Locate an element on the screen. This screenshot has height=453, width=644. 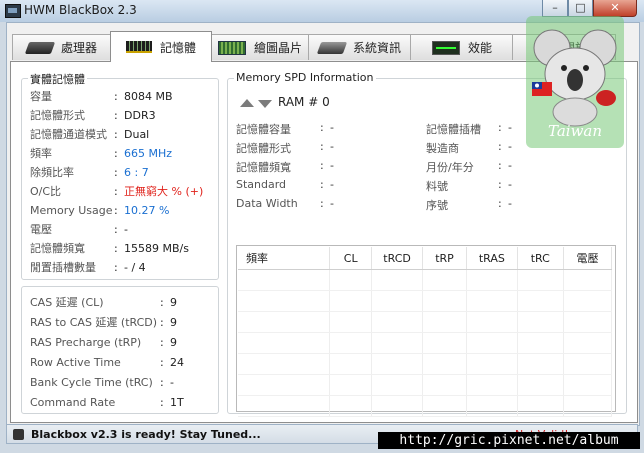
tab-system-info: 系統資訊 is located at coordinates (360, 47).